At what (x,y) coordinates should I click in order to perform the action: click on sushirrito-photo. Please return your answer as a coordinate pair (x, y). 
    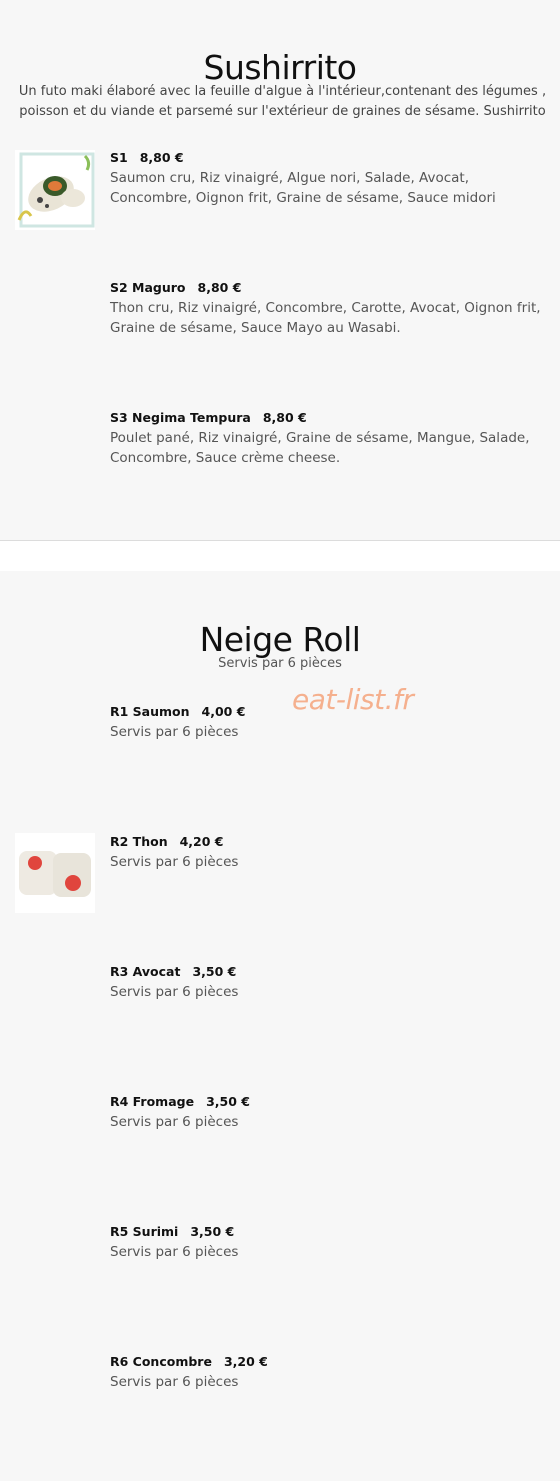
    Looking at the image, I should click on (55, 190).